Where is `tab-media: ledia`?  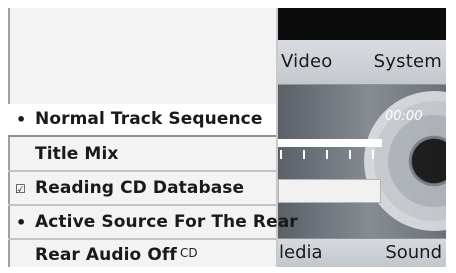
tab-media: ledia is located at coordinates (301, 252).